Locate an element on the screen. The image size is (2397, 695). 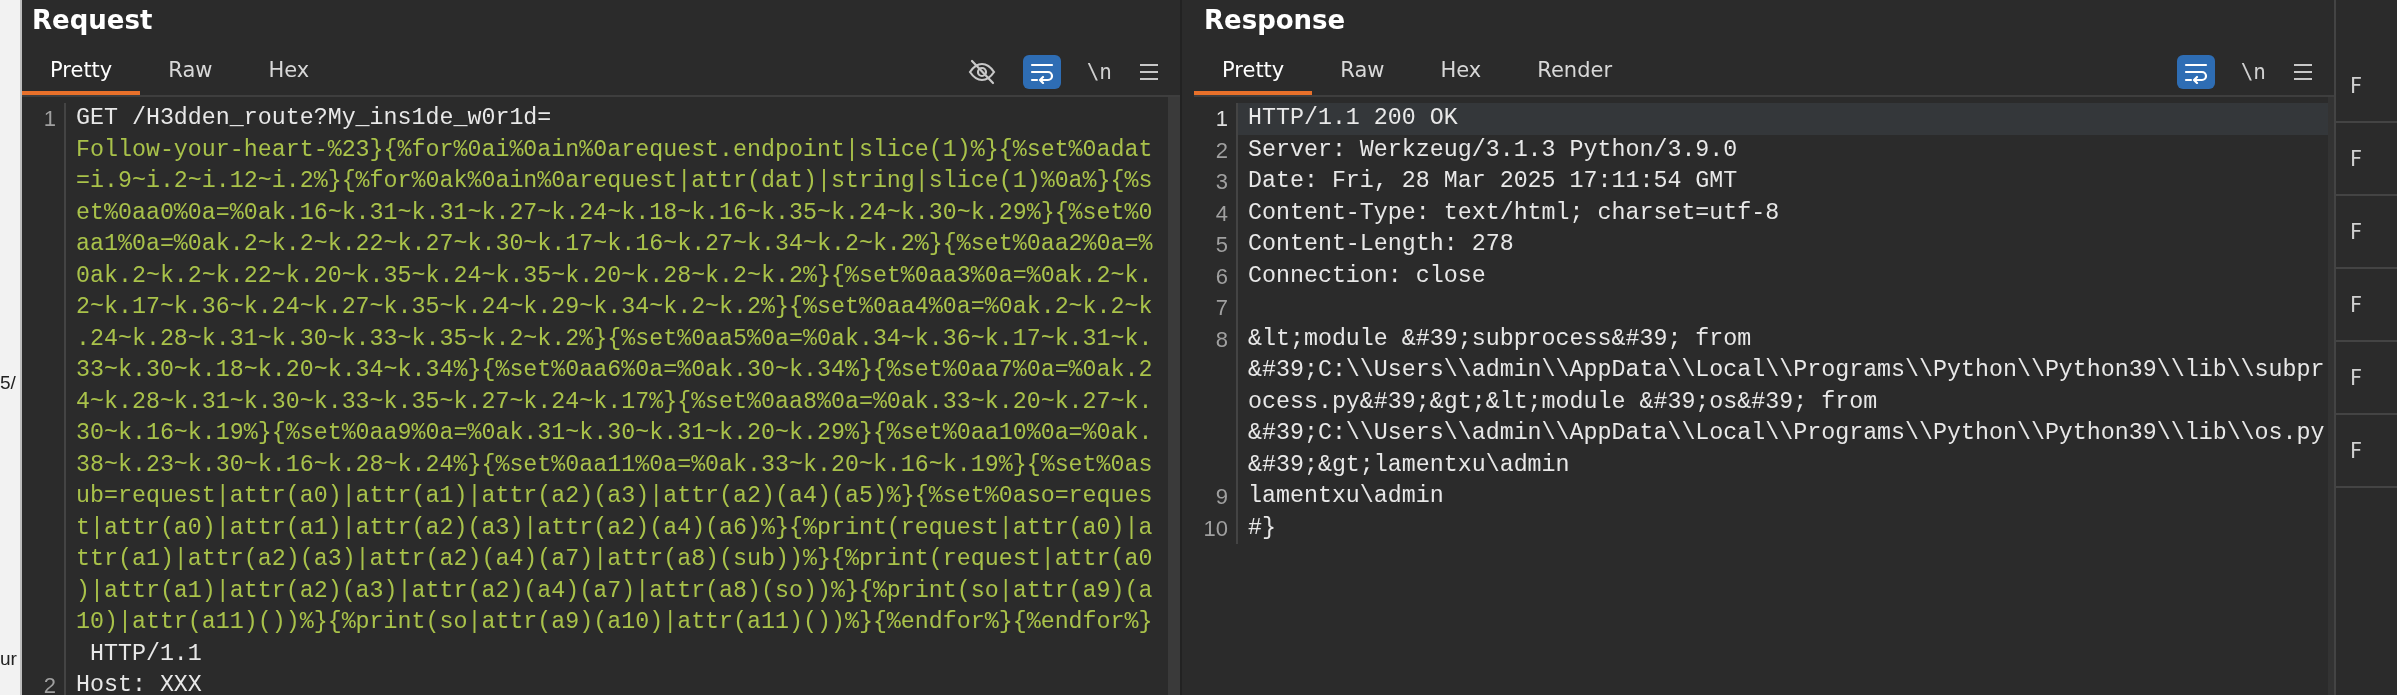
cut-off-text: 5/ is located at coordinates (8, 383).